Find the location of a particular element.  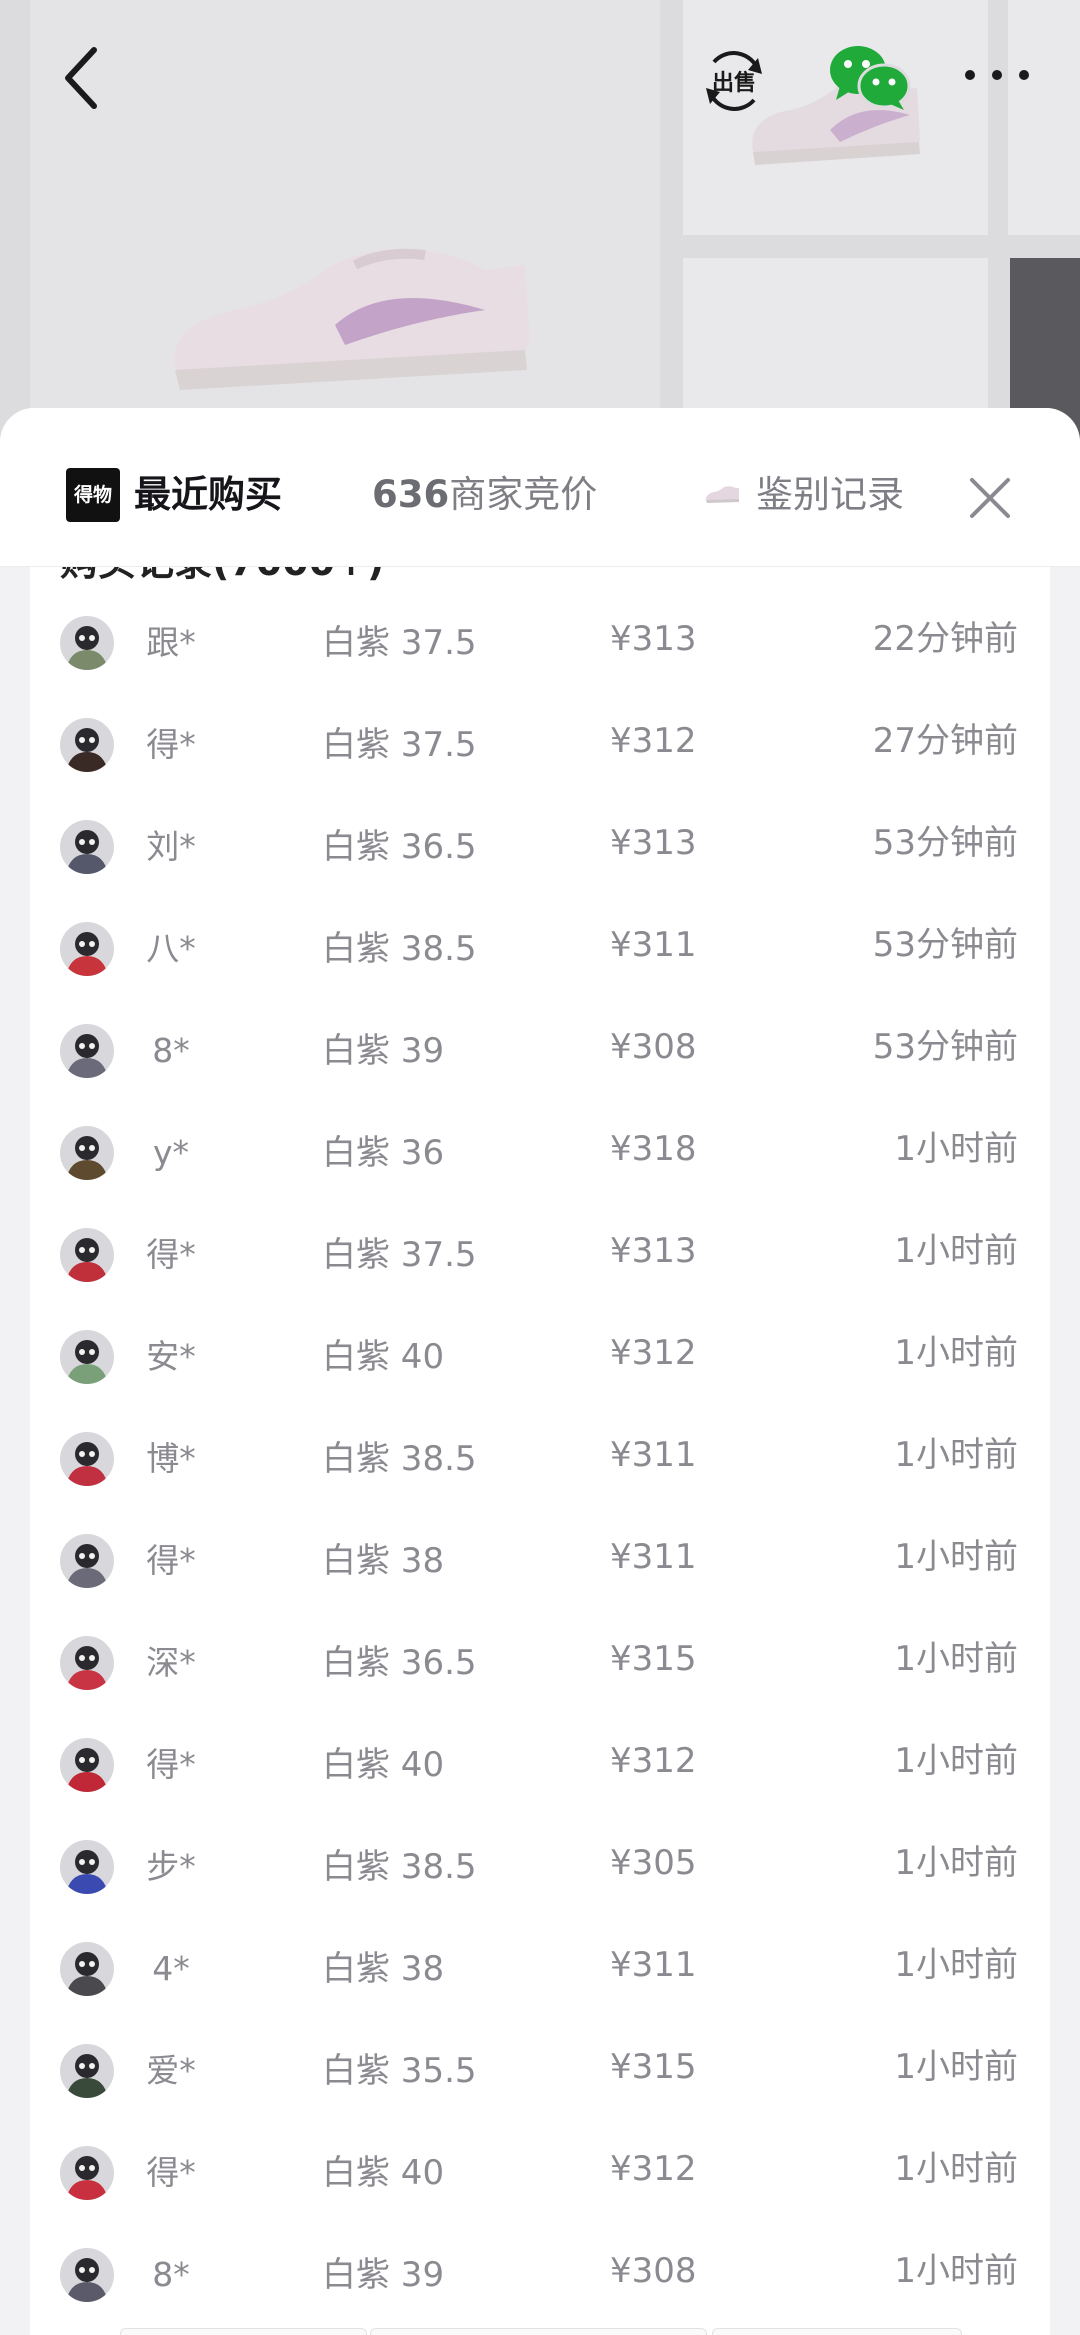

buyer-name: 跟* is located at coordinates (171, 642).